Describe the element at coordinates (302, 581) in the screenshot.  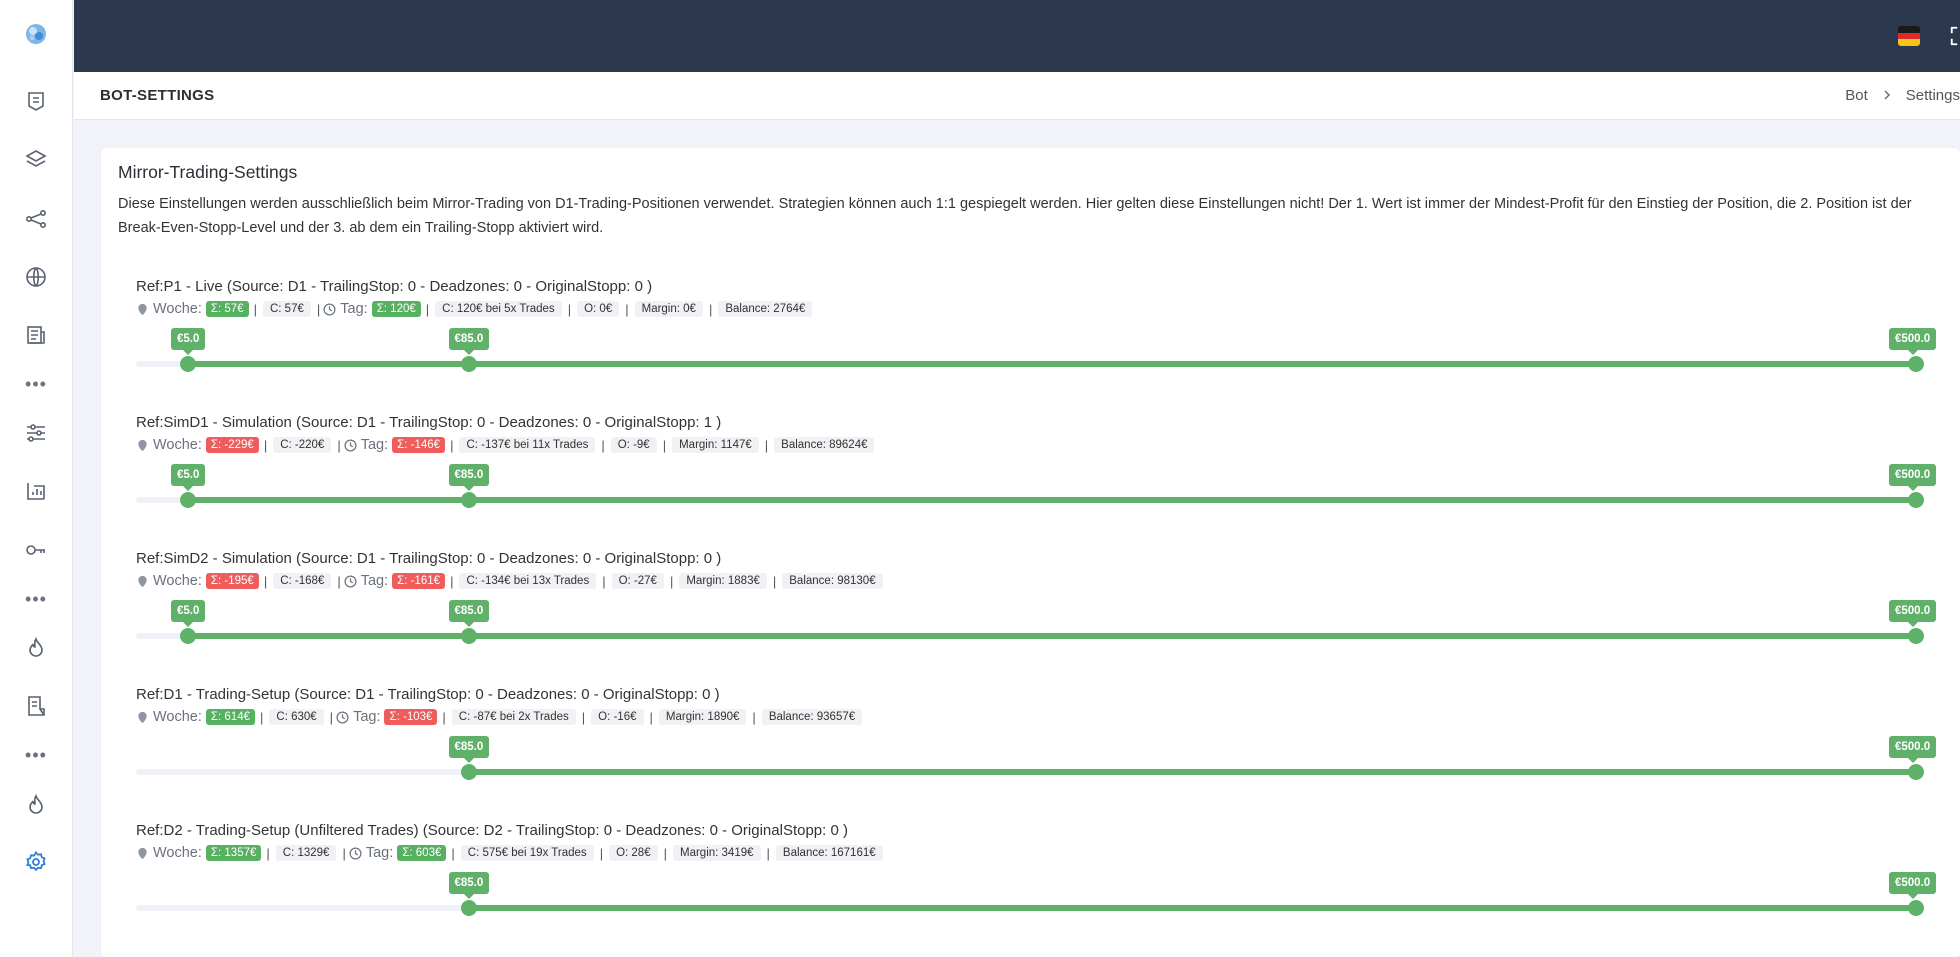
I see `week-closed-tag: C: -168€` at that location.